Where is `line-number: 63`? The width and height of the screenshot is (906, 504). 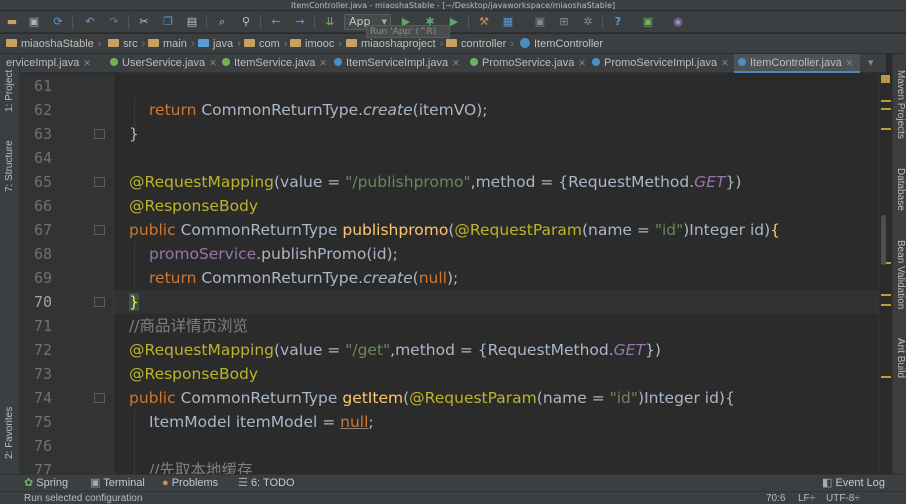
line-number: 63 is located at coordinates (43, 134).